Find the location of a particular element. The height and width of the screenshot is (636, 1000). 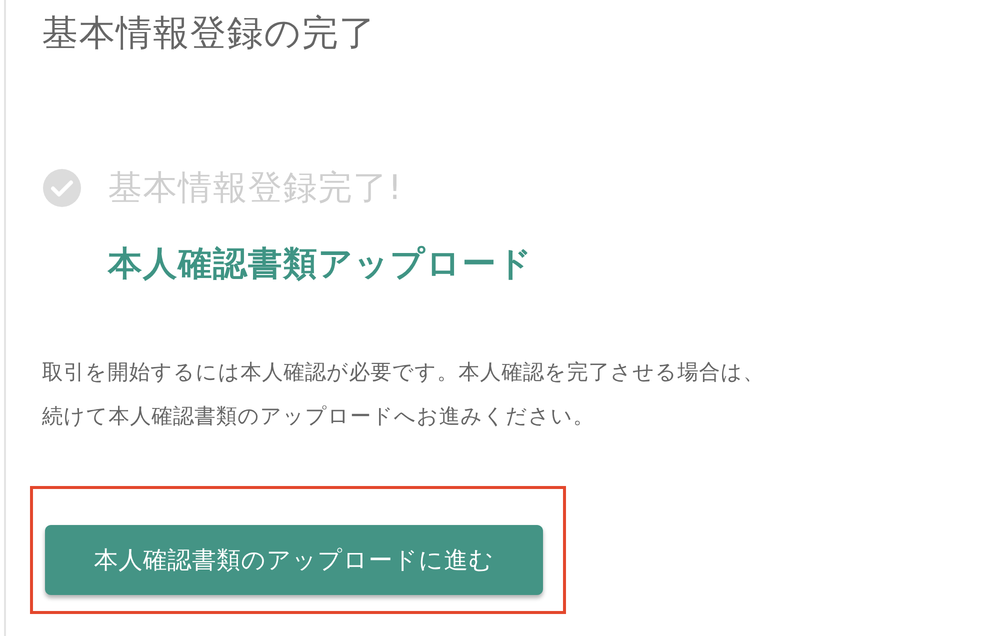

step-label: 本人確認書類アップロード is located at coordinates (320, 264).